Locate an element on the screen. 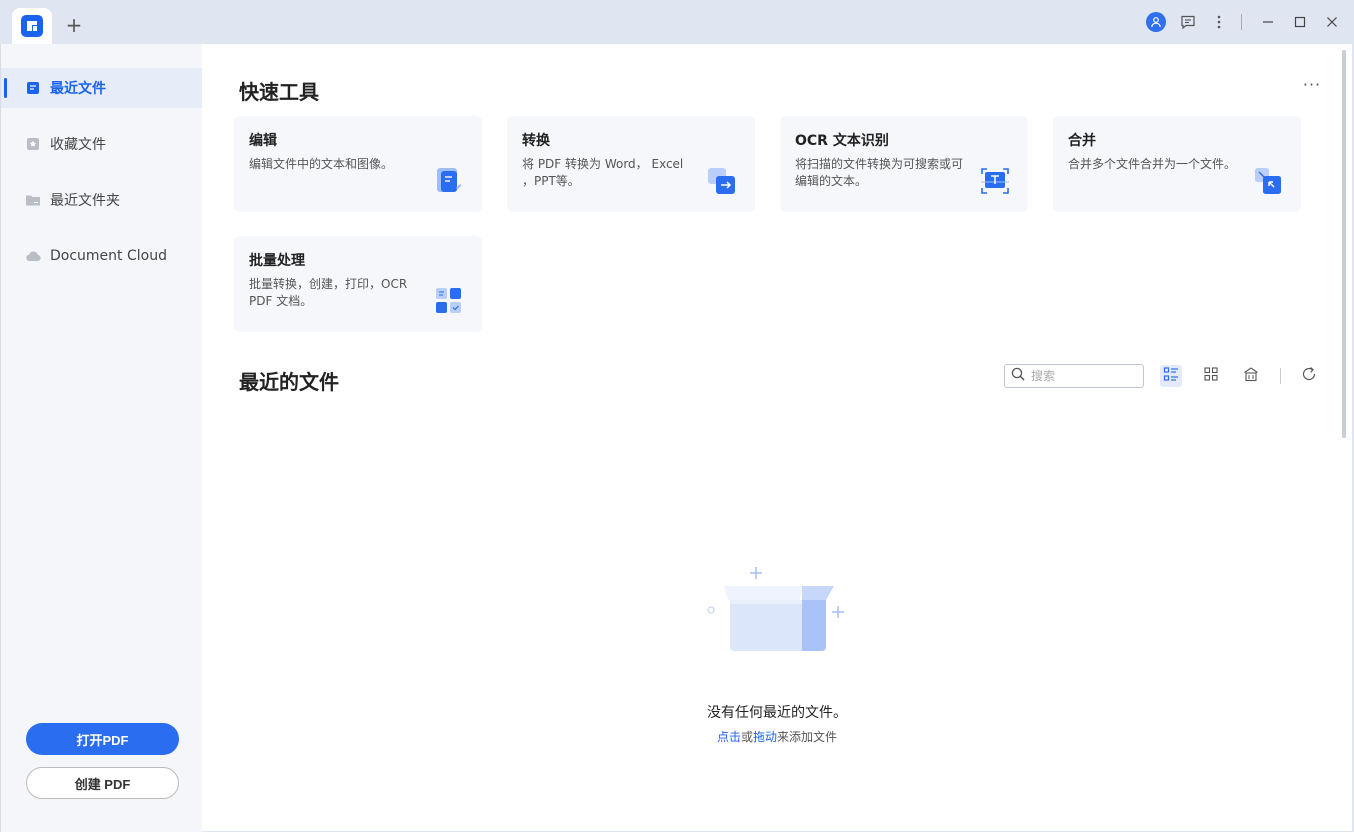 The height and width of the screenshot is (832, 1354). app-logo-icon is located at coordinates (32, 26).